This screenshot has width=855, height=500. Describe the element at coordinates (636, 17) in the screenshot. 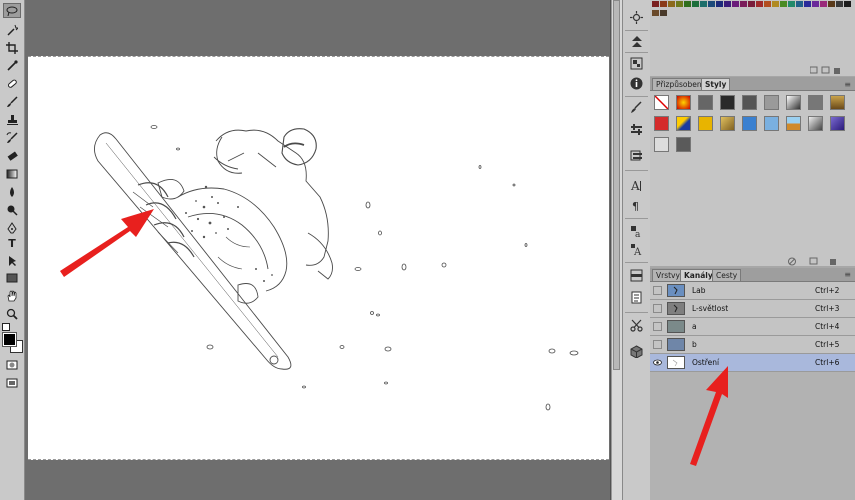

I see `history-panel-icon` at that location.